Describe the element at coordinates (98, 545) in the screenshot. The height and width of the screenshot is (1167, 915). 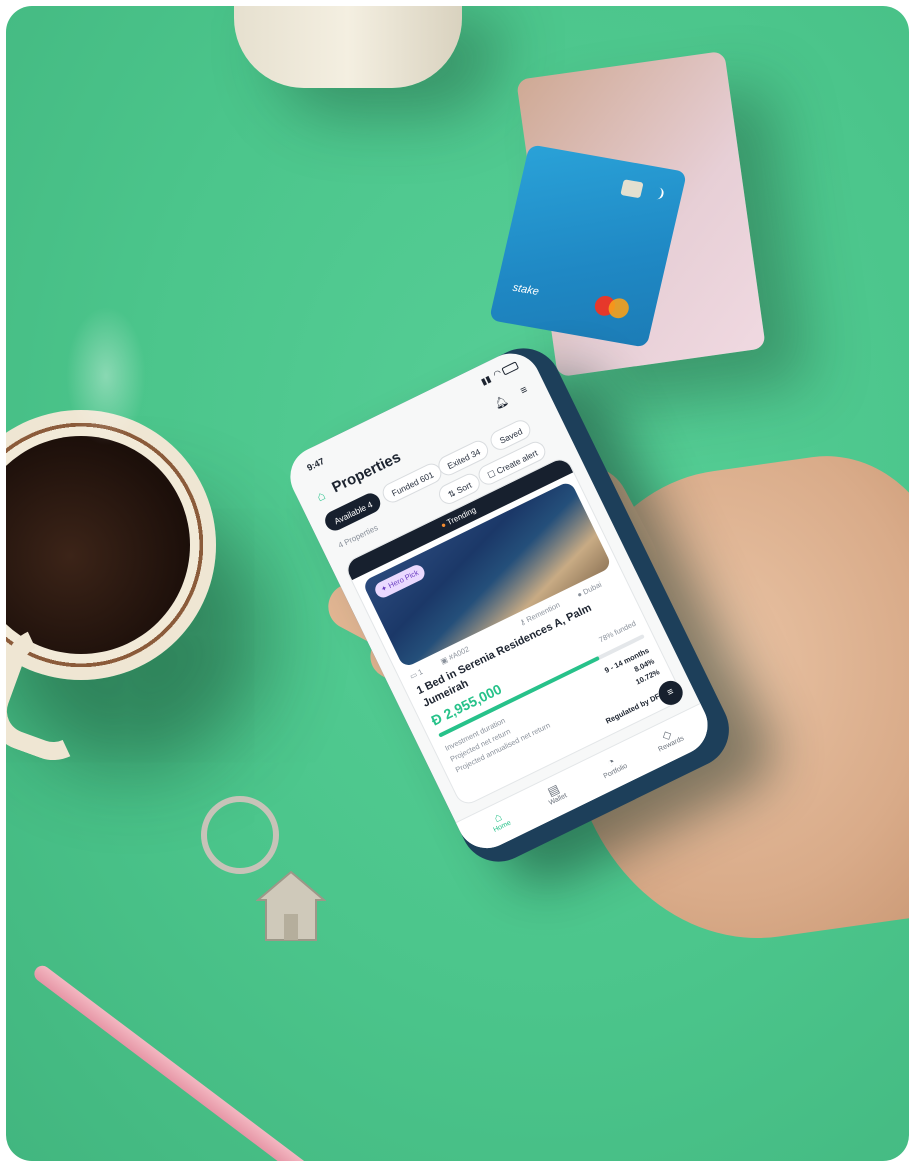
I see `coffee-surface` at that location.